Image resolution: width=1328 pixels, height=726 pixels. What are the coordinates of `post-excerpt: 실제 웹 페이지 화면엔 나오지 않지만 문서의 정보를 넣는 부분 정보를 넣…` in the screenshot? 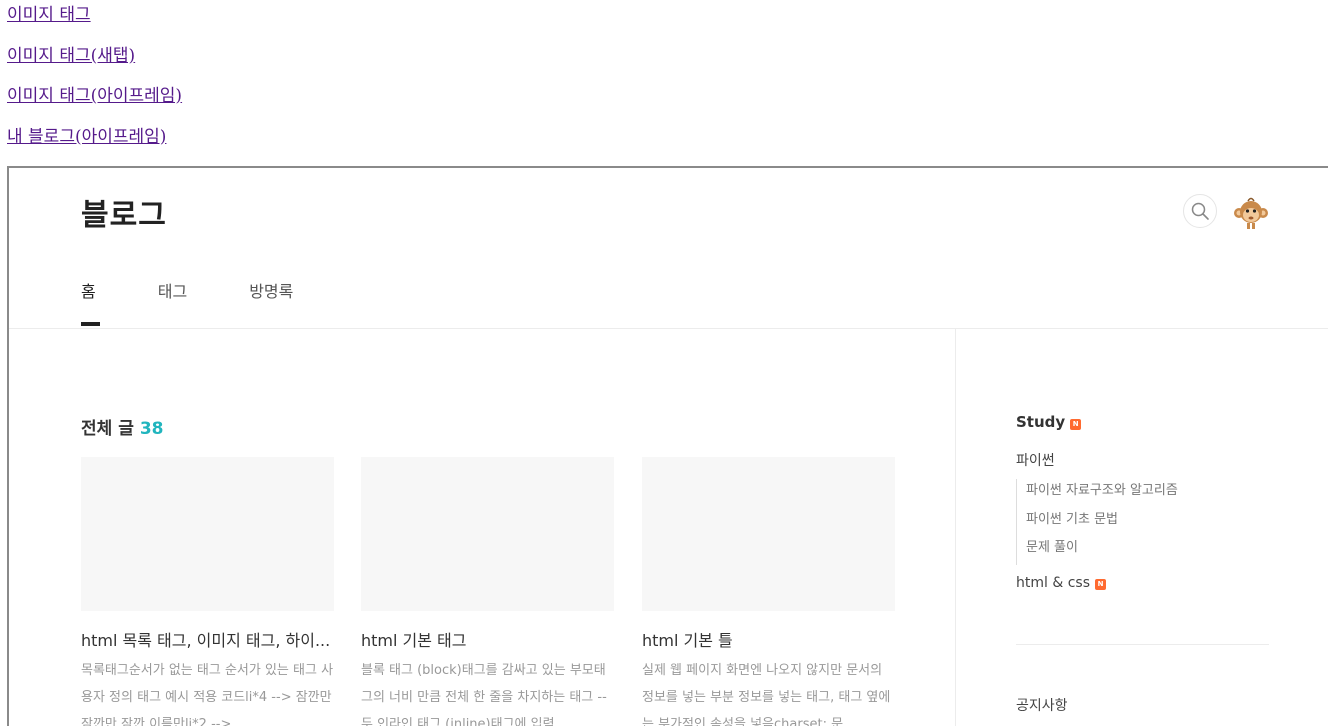 It's located at (766, 694).